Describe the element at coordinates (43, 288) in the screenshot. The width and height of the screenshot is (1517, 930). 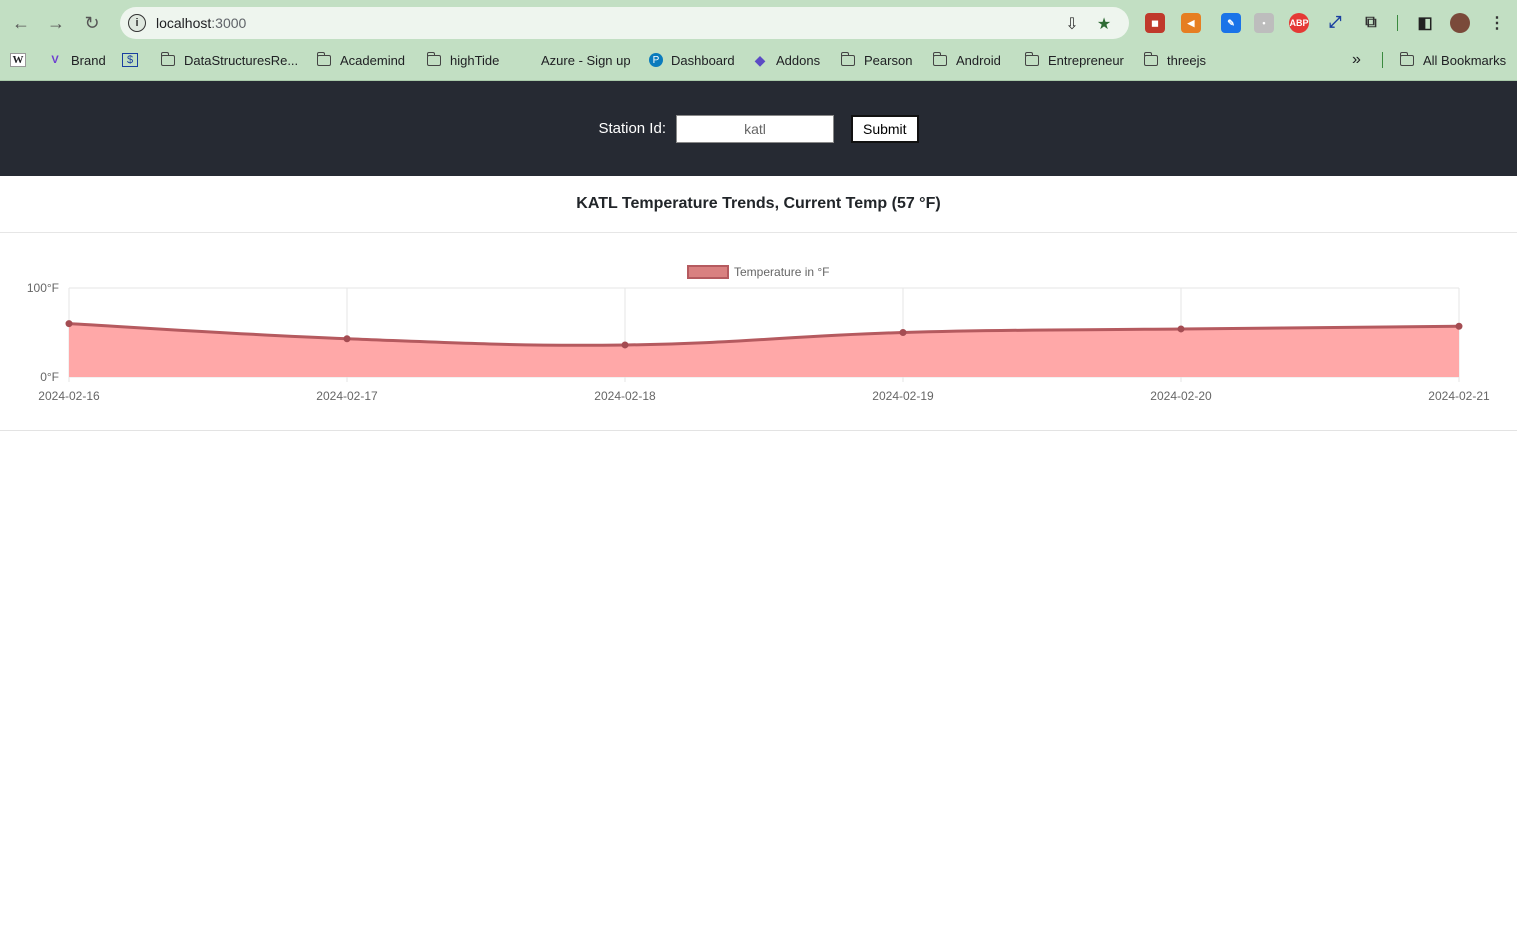
I see `y-tick-label: 100°F` at that location.